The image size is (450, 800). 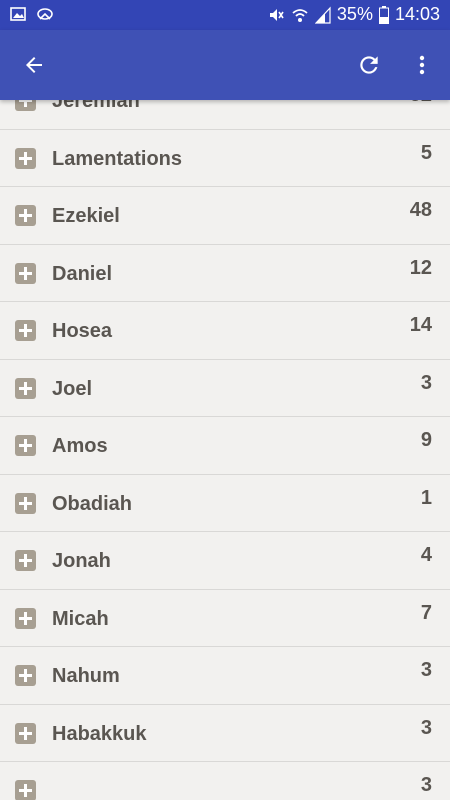 I want to click on book-row: Ezekiel 48, so click(x=225, y=216).